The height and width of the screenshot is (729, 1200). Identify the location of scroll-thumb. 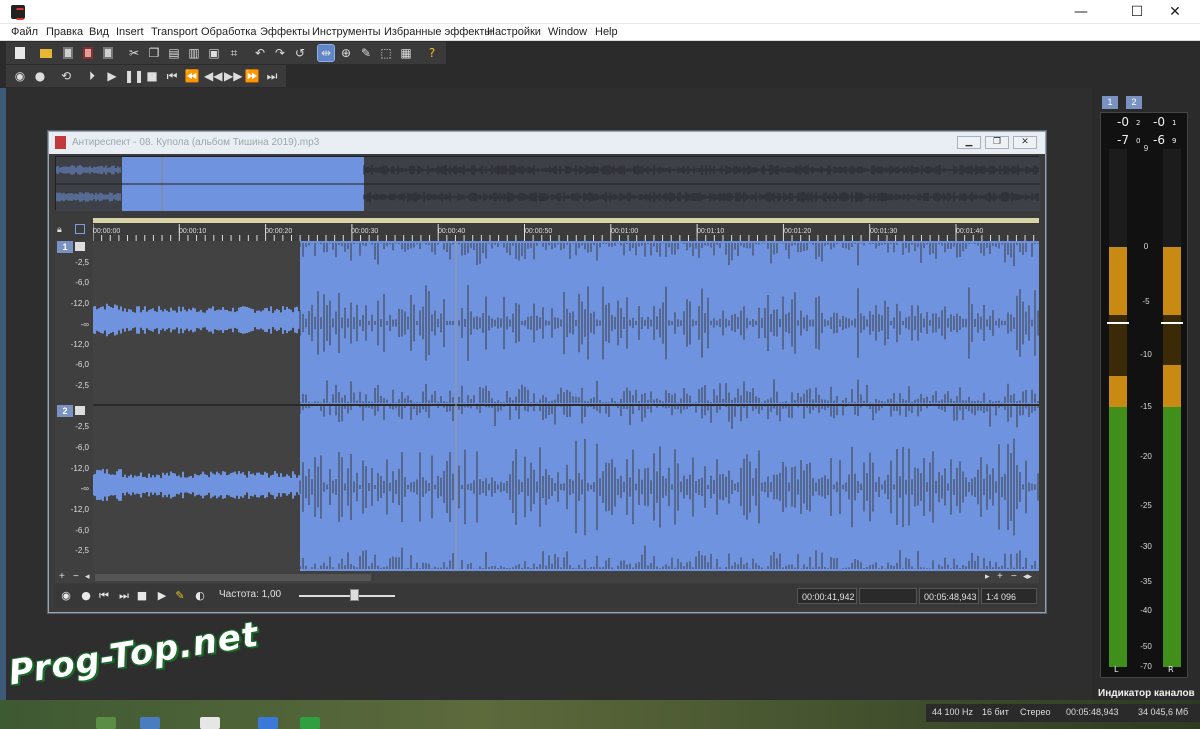
(233, 577).